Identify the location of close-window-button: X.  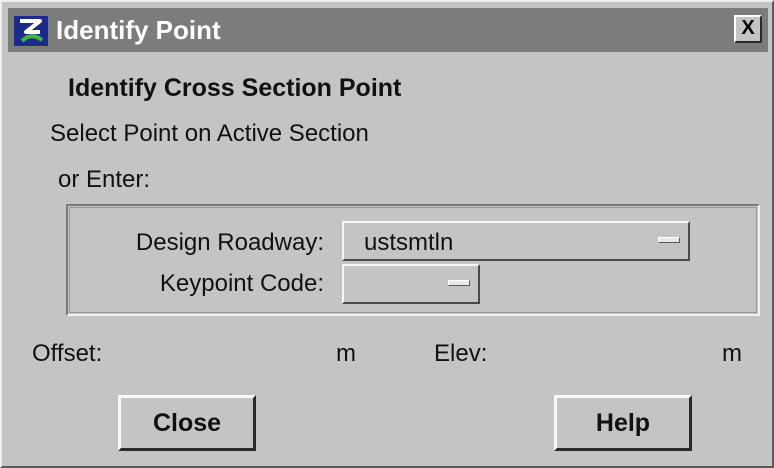
(748, 29).